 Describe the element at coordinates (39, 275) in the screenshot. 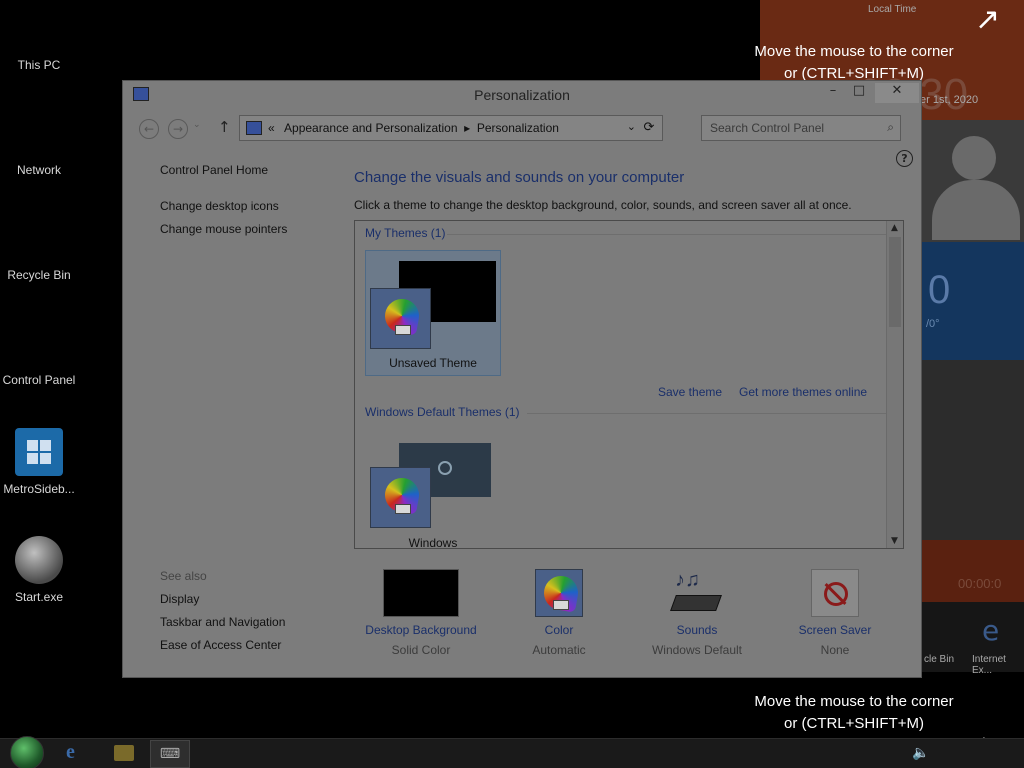

I see `desktop-icon-recycle-bin: Recycle Bin` at that location.